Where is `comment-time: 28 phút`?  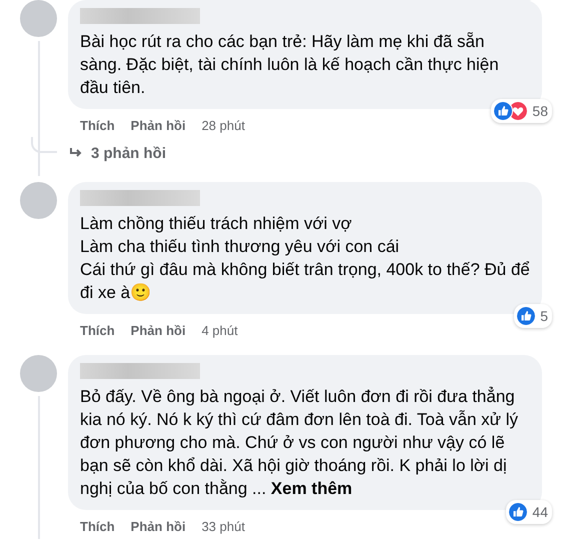
comment-time: 28 phút is located at coordinates (223, 128).